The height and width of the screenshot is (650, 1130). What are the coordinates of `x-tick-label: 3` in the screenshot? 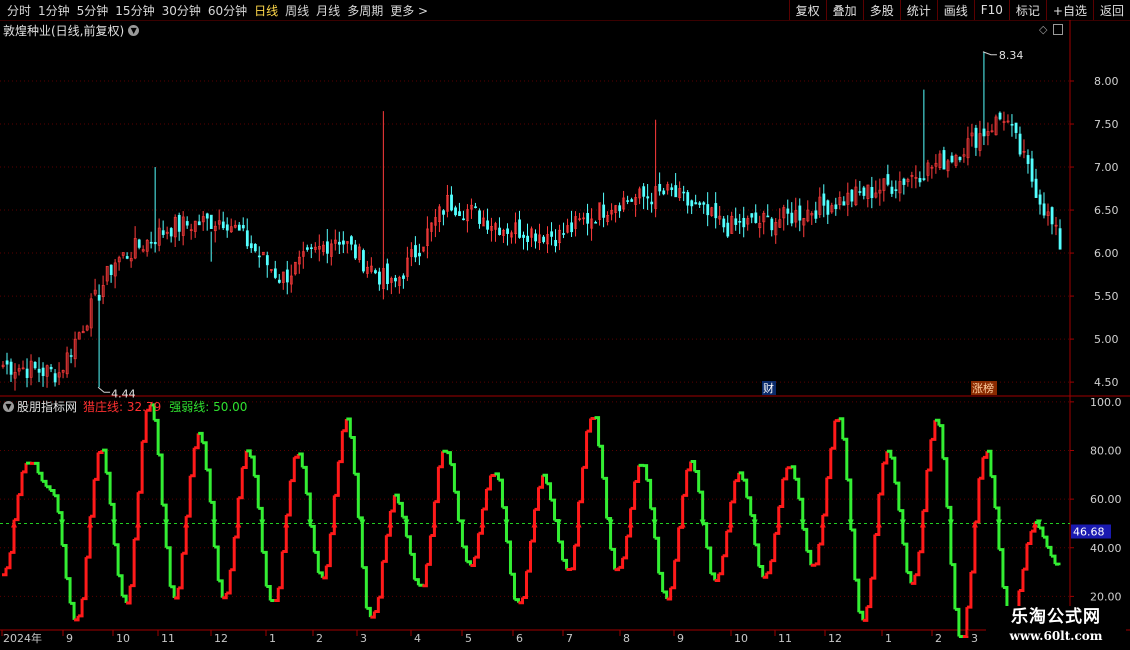 It's located at (363, 638).